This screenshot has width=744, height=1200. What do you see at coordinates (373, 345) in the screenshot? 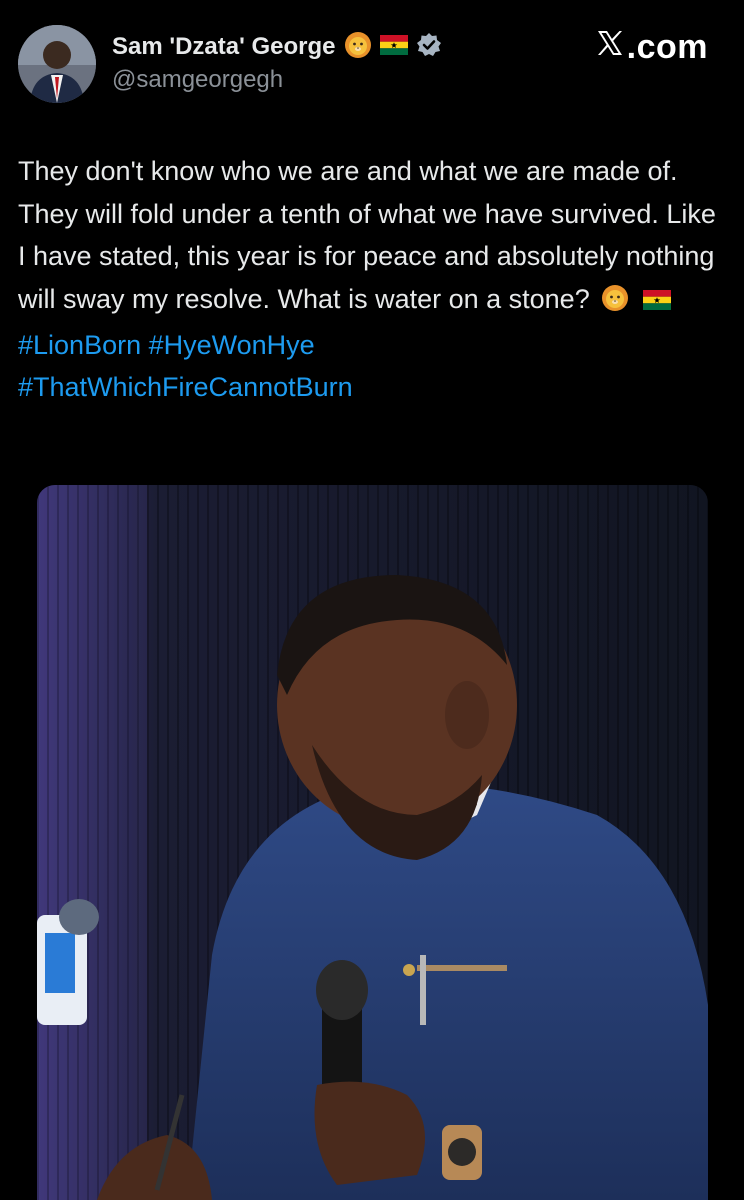
I see `hashtag-line-1: #LionBorn #HyeWonHye` at bounding box center [373, 345].